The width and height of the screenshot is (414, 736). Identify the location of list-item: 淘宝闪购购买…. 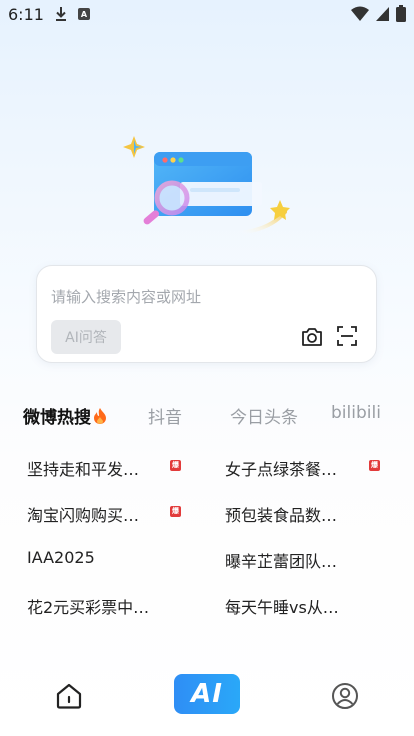
(83, 514).